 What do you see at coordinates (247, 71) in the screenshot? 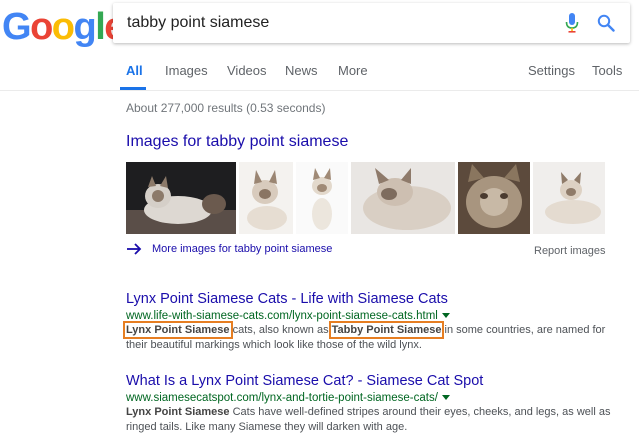
I see `tab-videos: Videos` at bounding box center [247, 71].